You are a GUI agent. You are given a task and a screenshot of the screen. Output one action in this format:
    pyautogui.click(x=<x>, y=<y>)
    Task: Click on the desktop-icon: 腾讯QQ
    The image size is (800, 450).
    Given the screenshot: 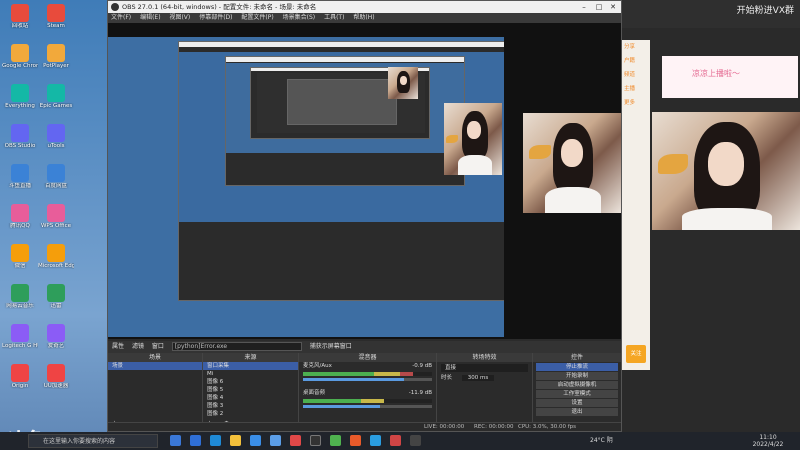 What is the action you would take?
    pyautogui.click(x=20, y=219)
    